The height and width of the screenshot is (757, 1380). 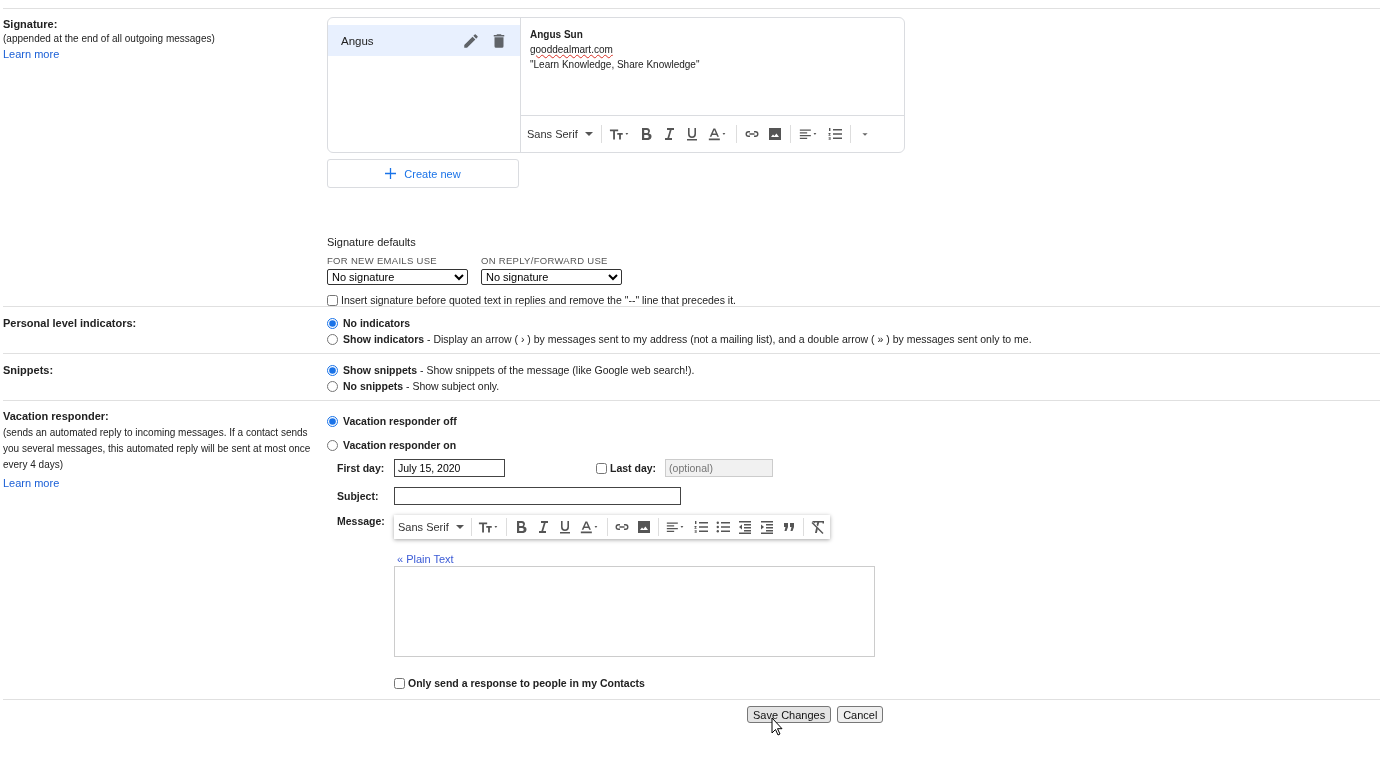 What do you see at coordinates (744, 527) in the screenshot?
I see `outdent-icon` at bounding box center [744, 527].